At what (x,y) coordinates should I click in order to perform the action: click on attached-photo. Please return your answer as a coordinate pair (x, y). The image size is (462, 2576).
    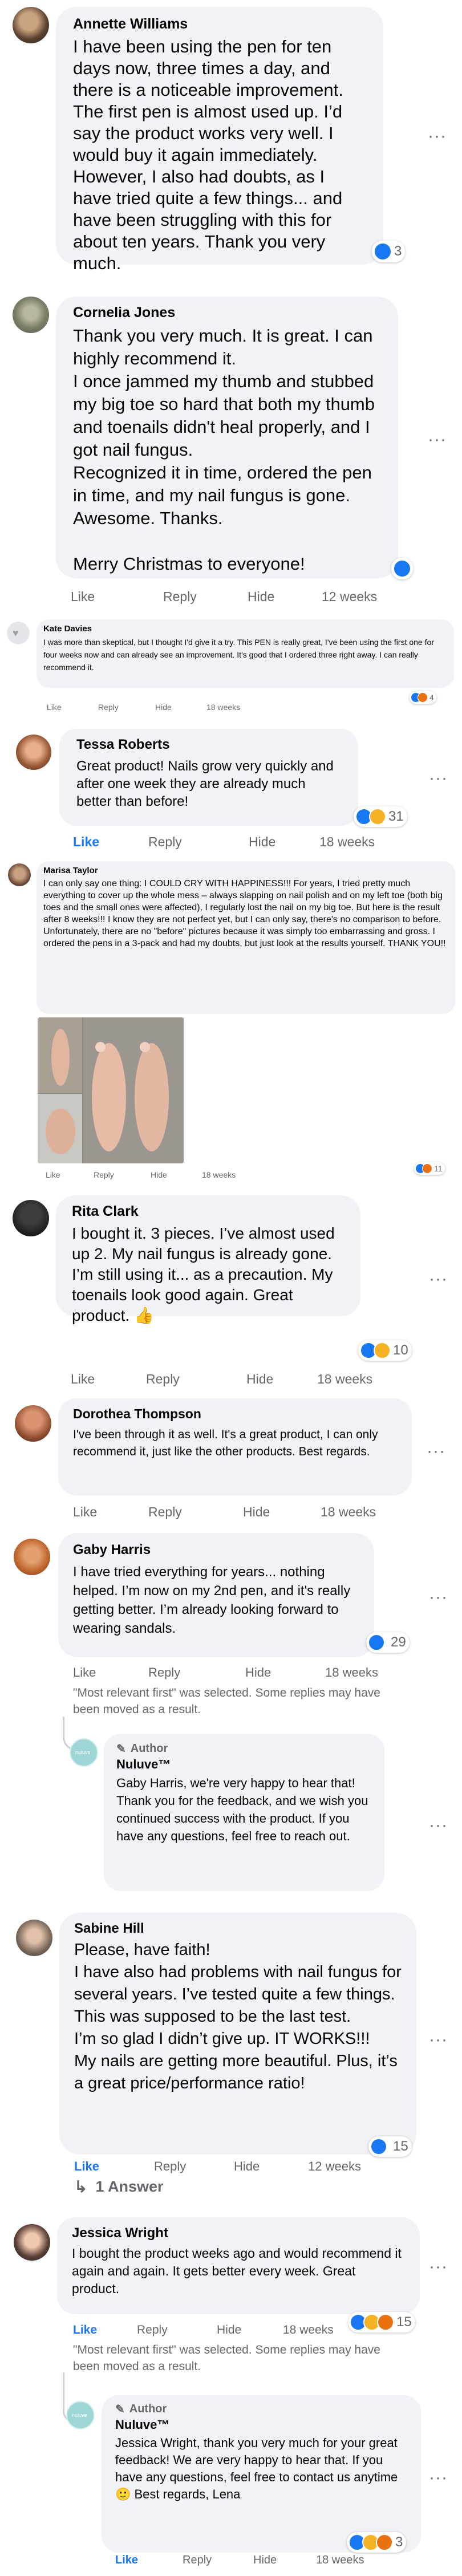
    Looking at the image, I should click on (111, 1090).